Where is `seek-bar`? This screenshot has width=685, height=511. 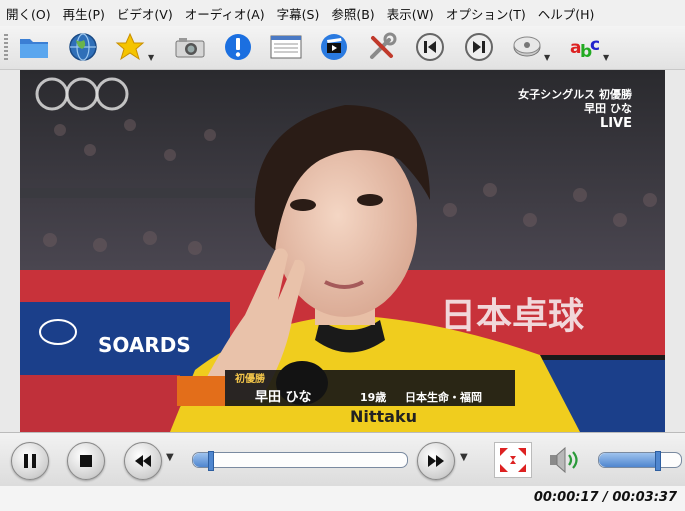 seek-bar is located at coordinates (300, 461).